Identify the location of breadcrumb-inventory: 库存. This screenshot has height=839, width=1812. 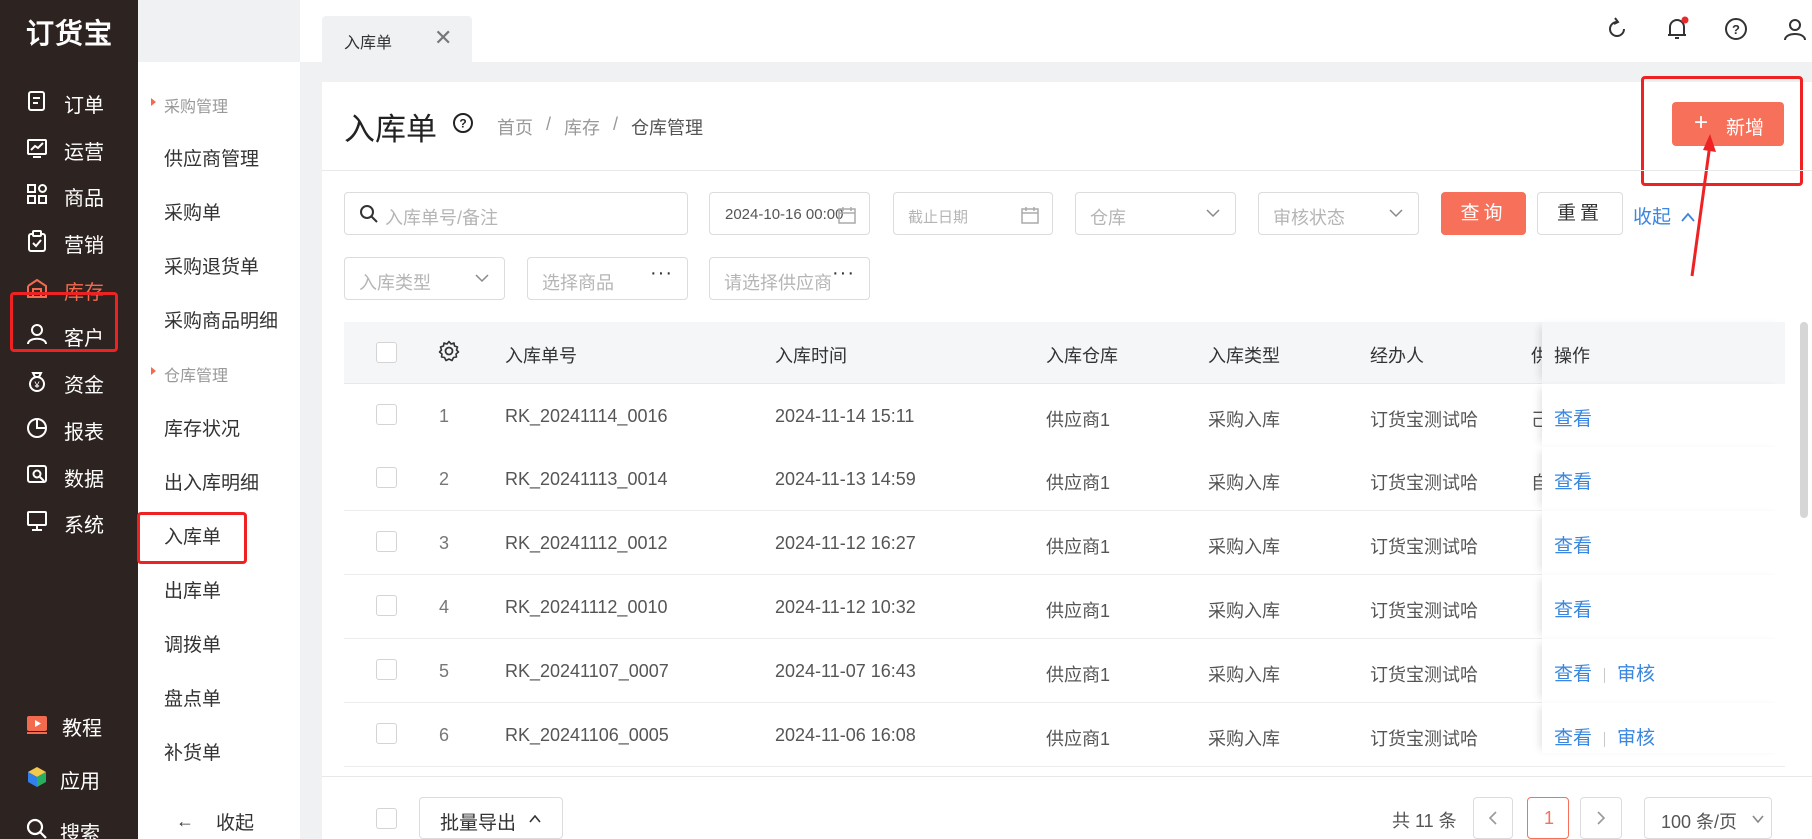
(582, 127).